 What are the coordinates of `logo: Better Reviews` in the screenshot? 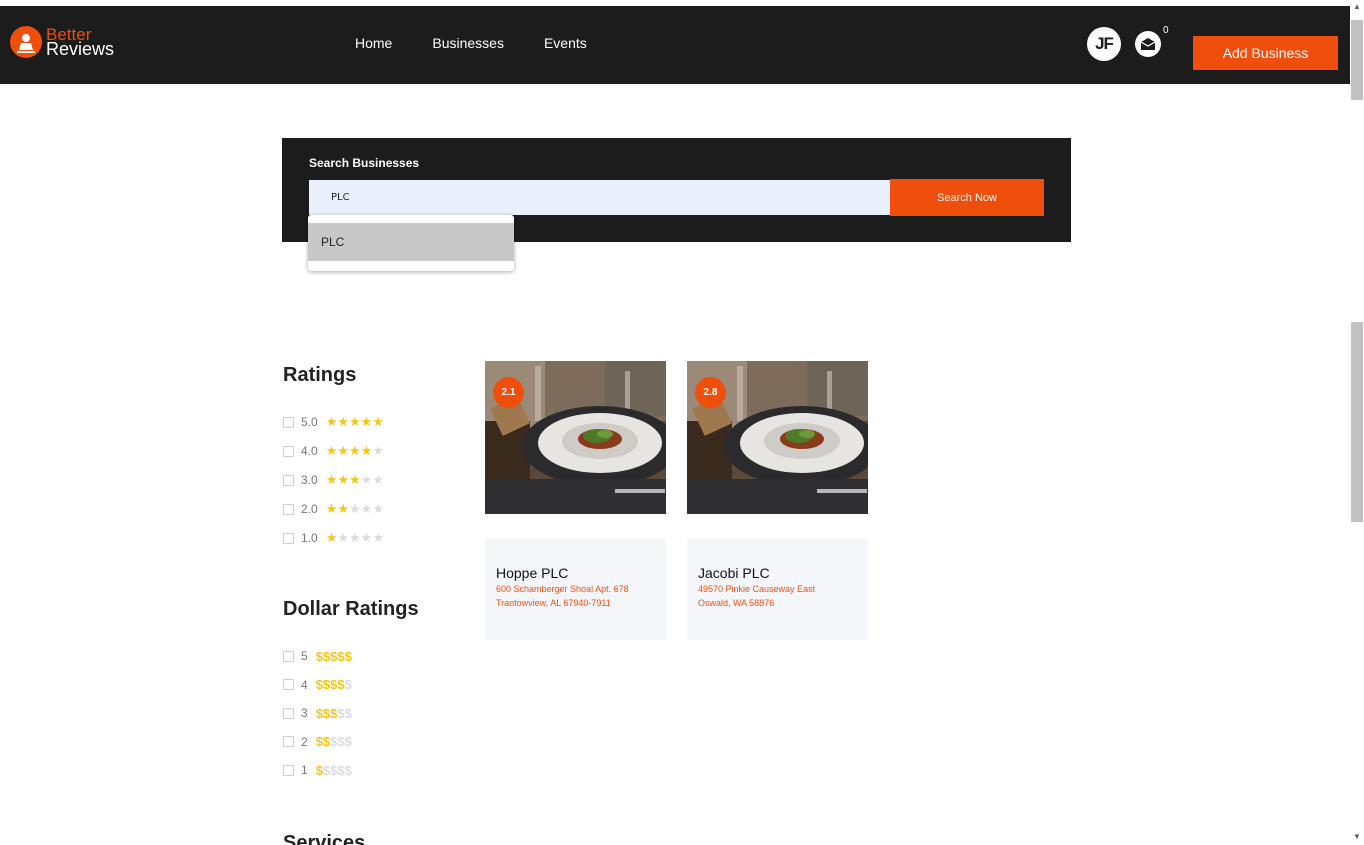 It's located at (62, 42).